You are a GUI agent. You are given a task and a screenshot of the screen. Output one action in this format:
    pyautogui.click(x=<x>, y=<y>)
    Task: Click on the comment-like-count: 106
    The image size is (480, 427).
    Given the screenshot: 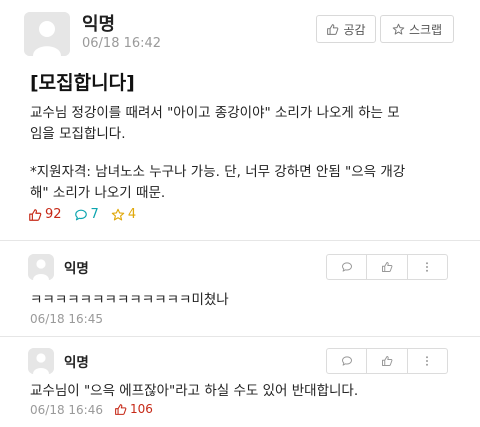 What is the action you would take?
    pyautogui.click(x=133, y=409)
    